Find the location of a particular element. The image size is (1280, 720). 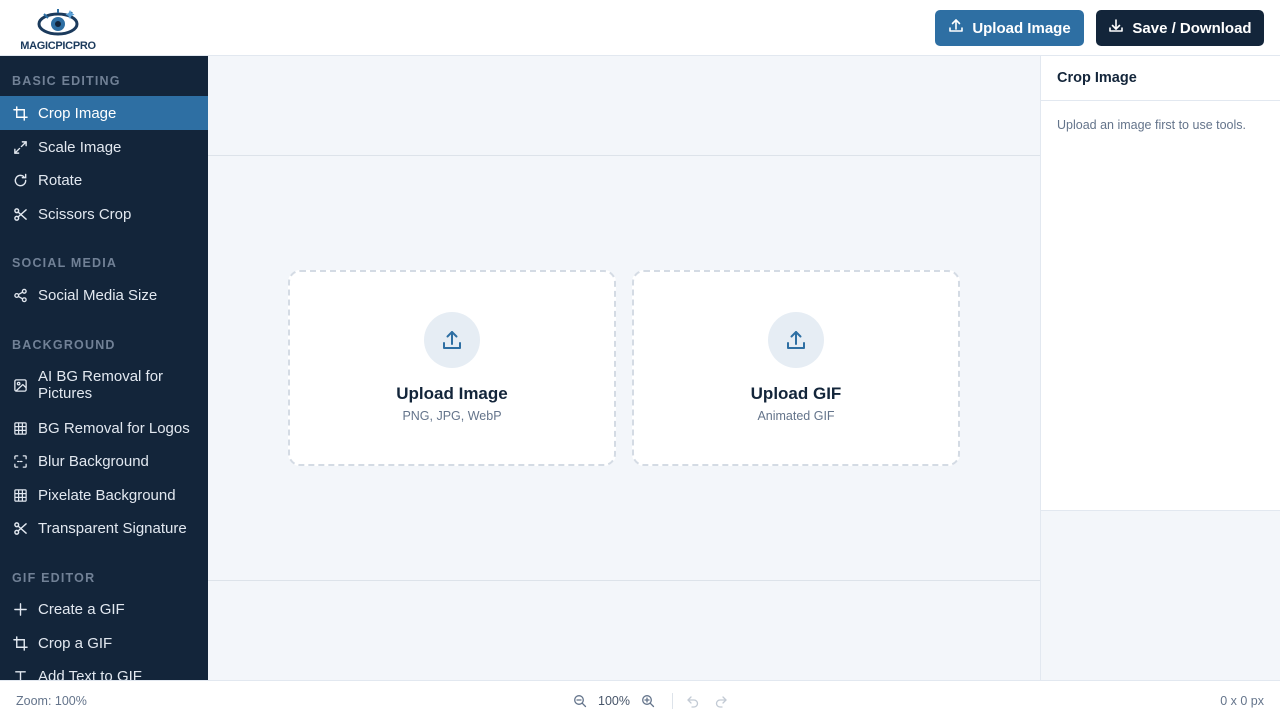

sidebar-item-transparent-signature: Transparent Signature is located at coordinates (104, 528).